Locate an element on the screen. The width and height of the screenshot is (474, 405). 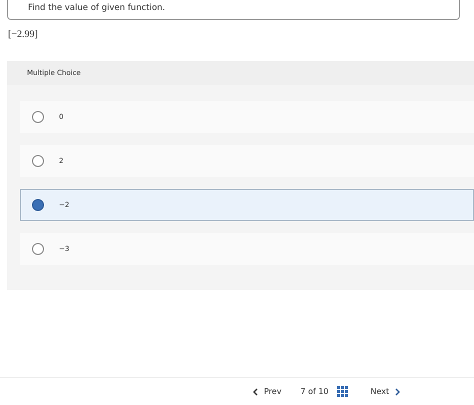
prev-button: Prev is located at coordinates (267, 392).